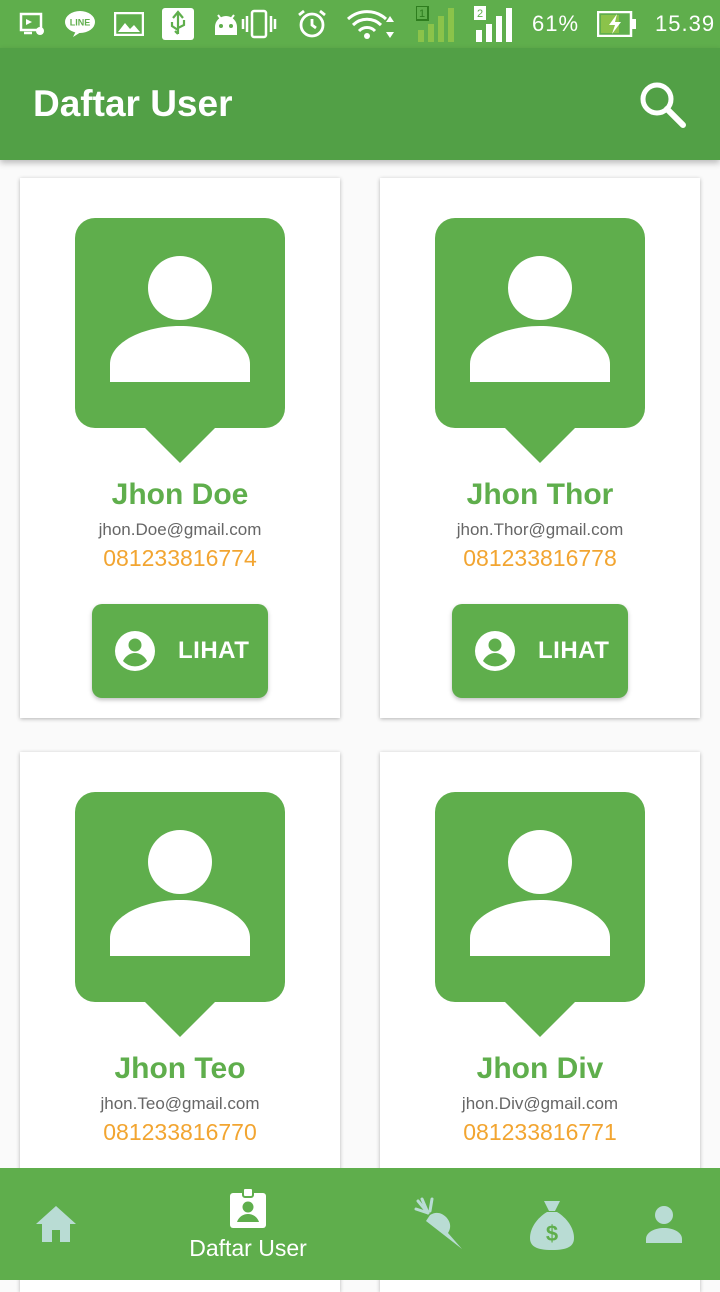  I want to click on nav-item-carrot, so click(440, 1224).